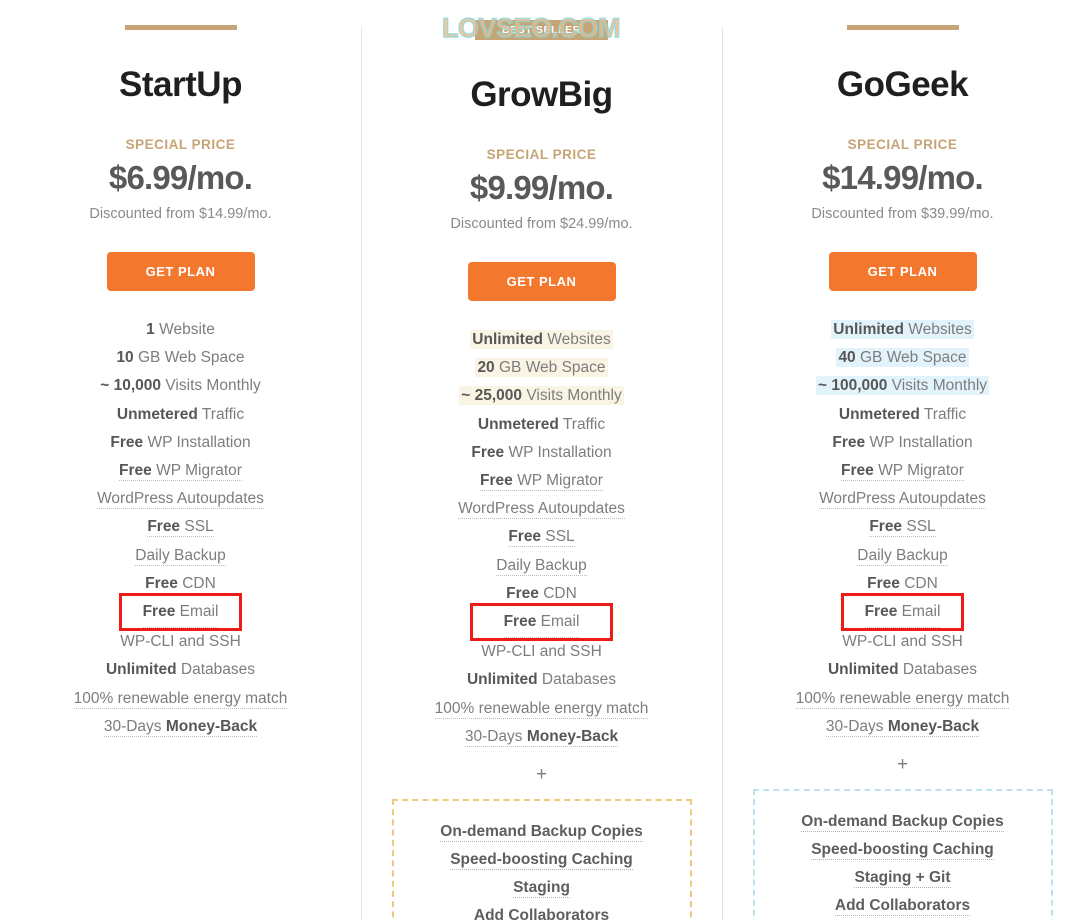 The height and width of the screenshot is (920, 1085). I want to click on bonus-feature-text: Staging, so click(541, 889).